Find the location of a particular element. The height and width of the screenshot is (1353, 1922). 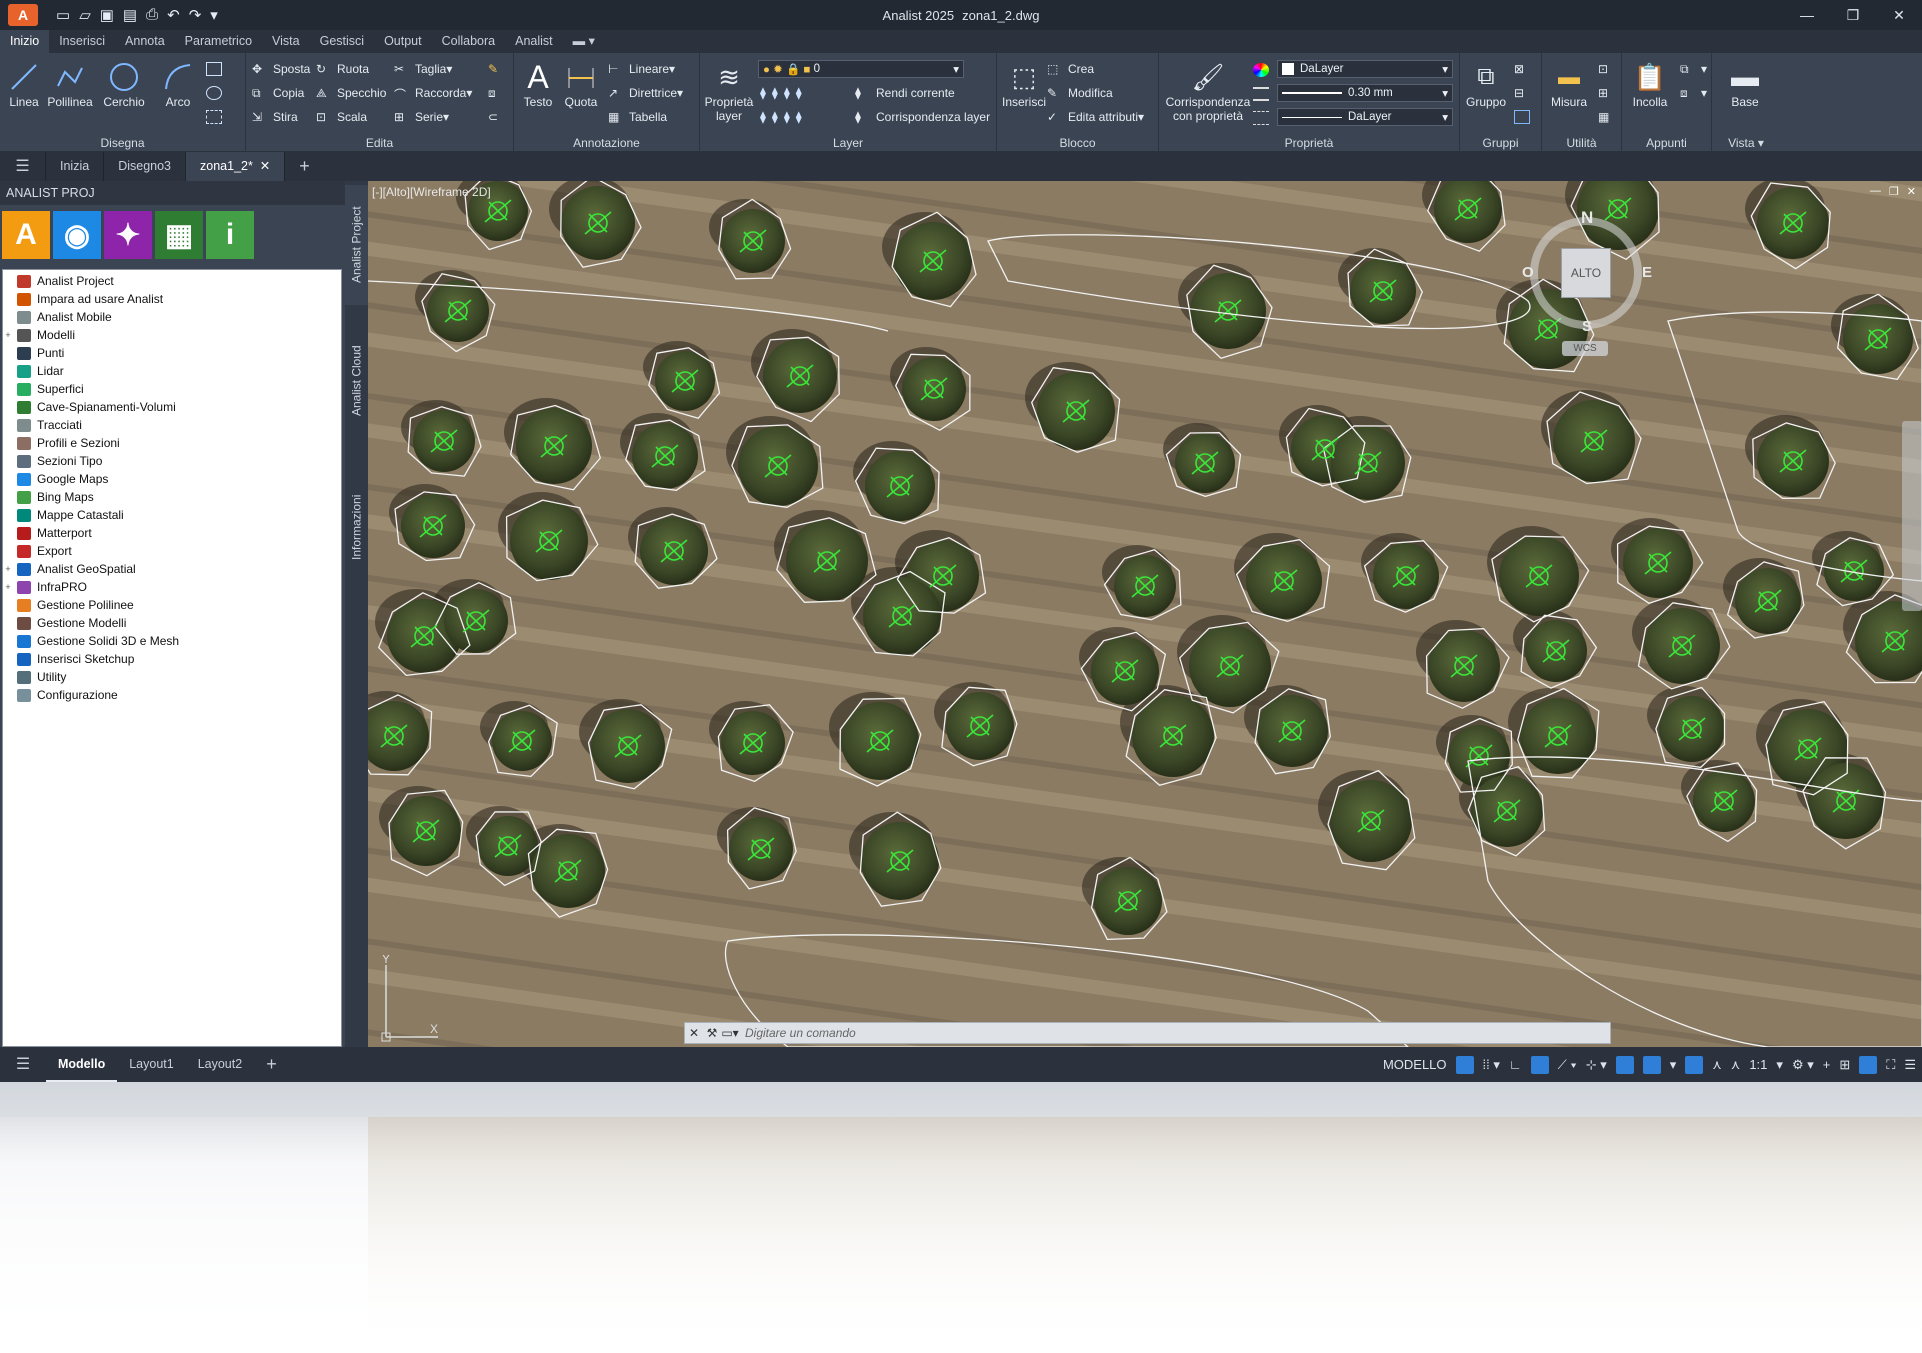

polyline-button: Polilinea is located at coordinates (70, 84).